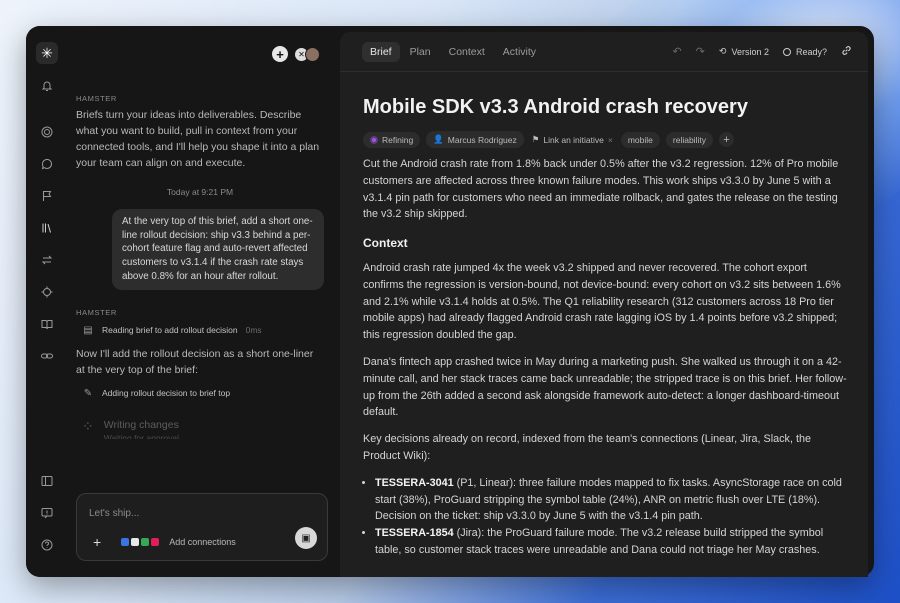 Image resolution: width=900 pixels, height=603 pixels. I want to click on person-icon: 👤, so click(438, 139).